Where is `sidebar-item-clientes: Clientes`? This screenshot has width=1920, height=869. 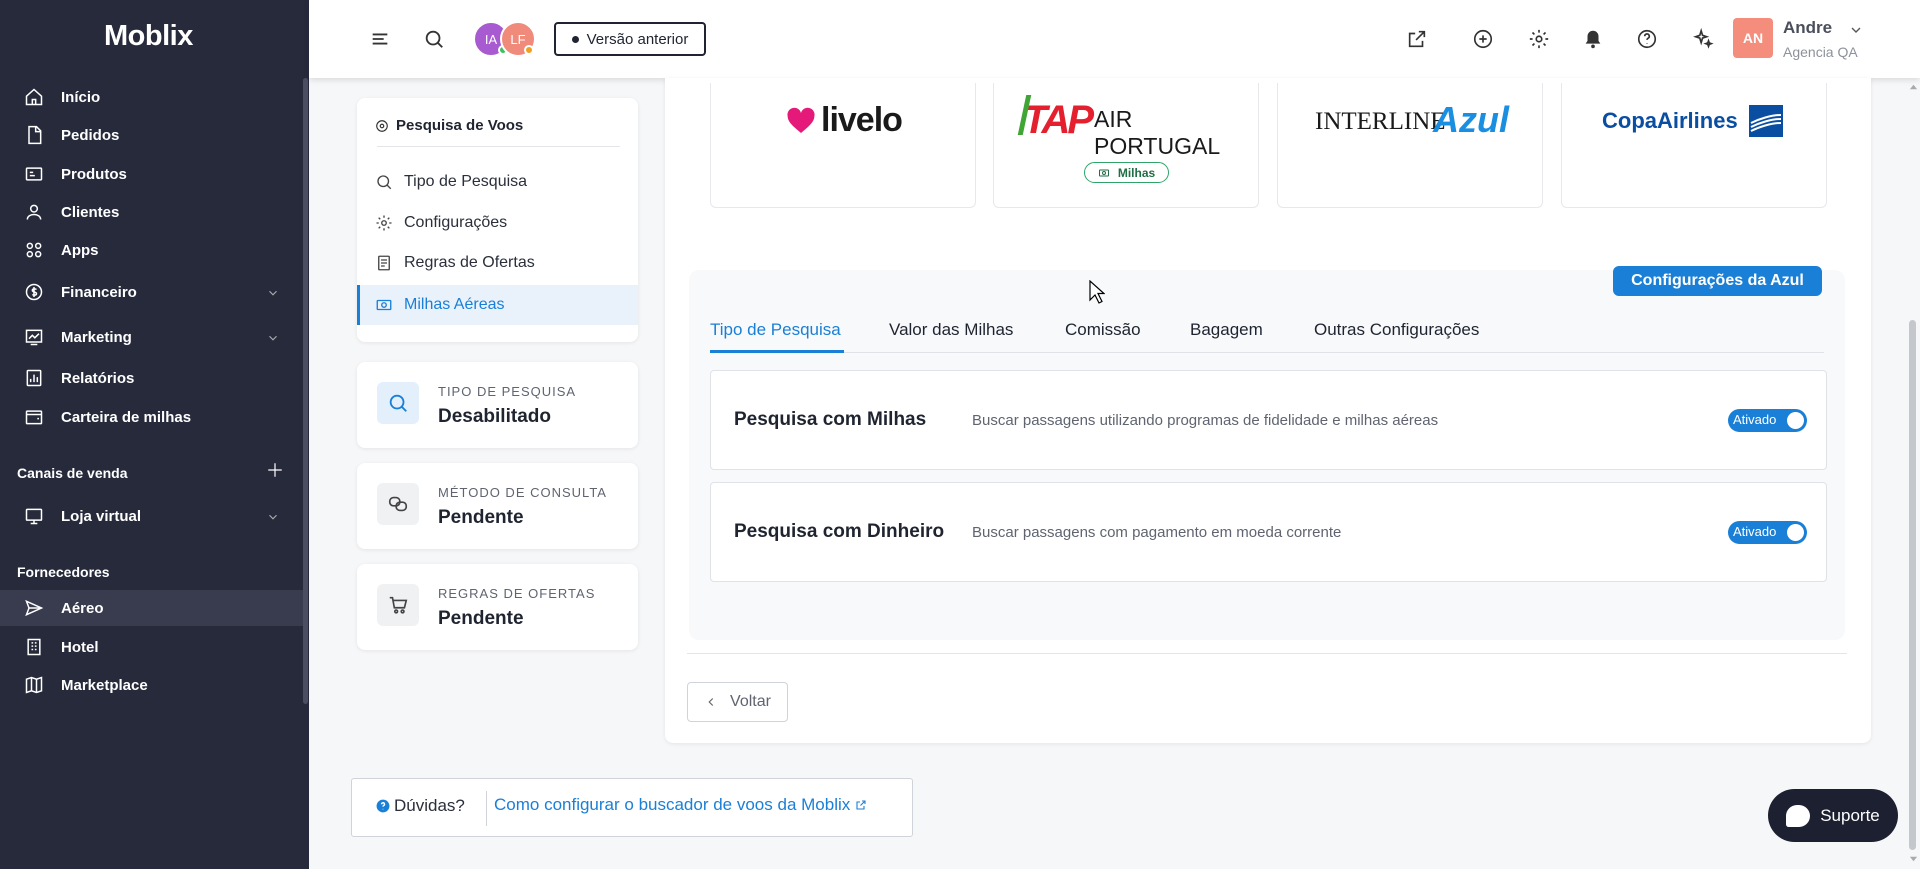
sidebar-item-clientes: Clientes is located at coordinates (151, 212).